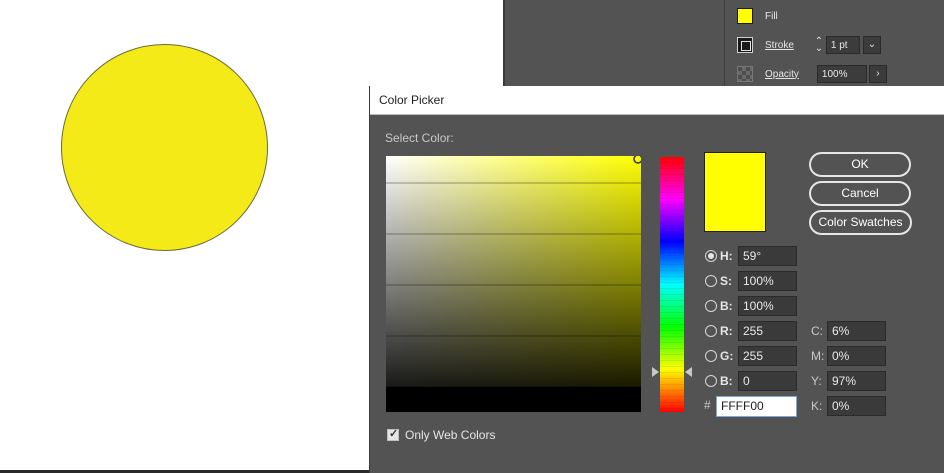  Describe the element at coordinates (711, 306) in the screenshot. I see `brightness-radio` at that location.